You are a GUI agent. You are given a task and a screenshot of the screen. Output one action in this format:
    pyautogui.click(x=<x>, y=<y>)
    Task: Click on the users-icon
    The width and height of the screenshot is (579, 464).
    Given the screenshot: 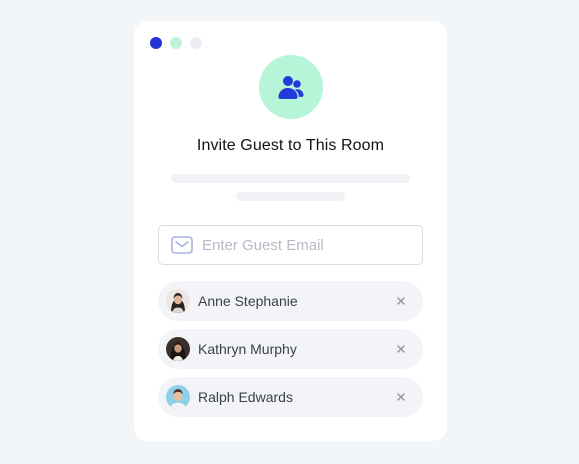 What is the action you would take?
    pyautogui.click(x=291, y=87)
    